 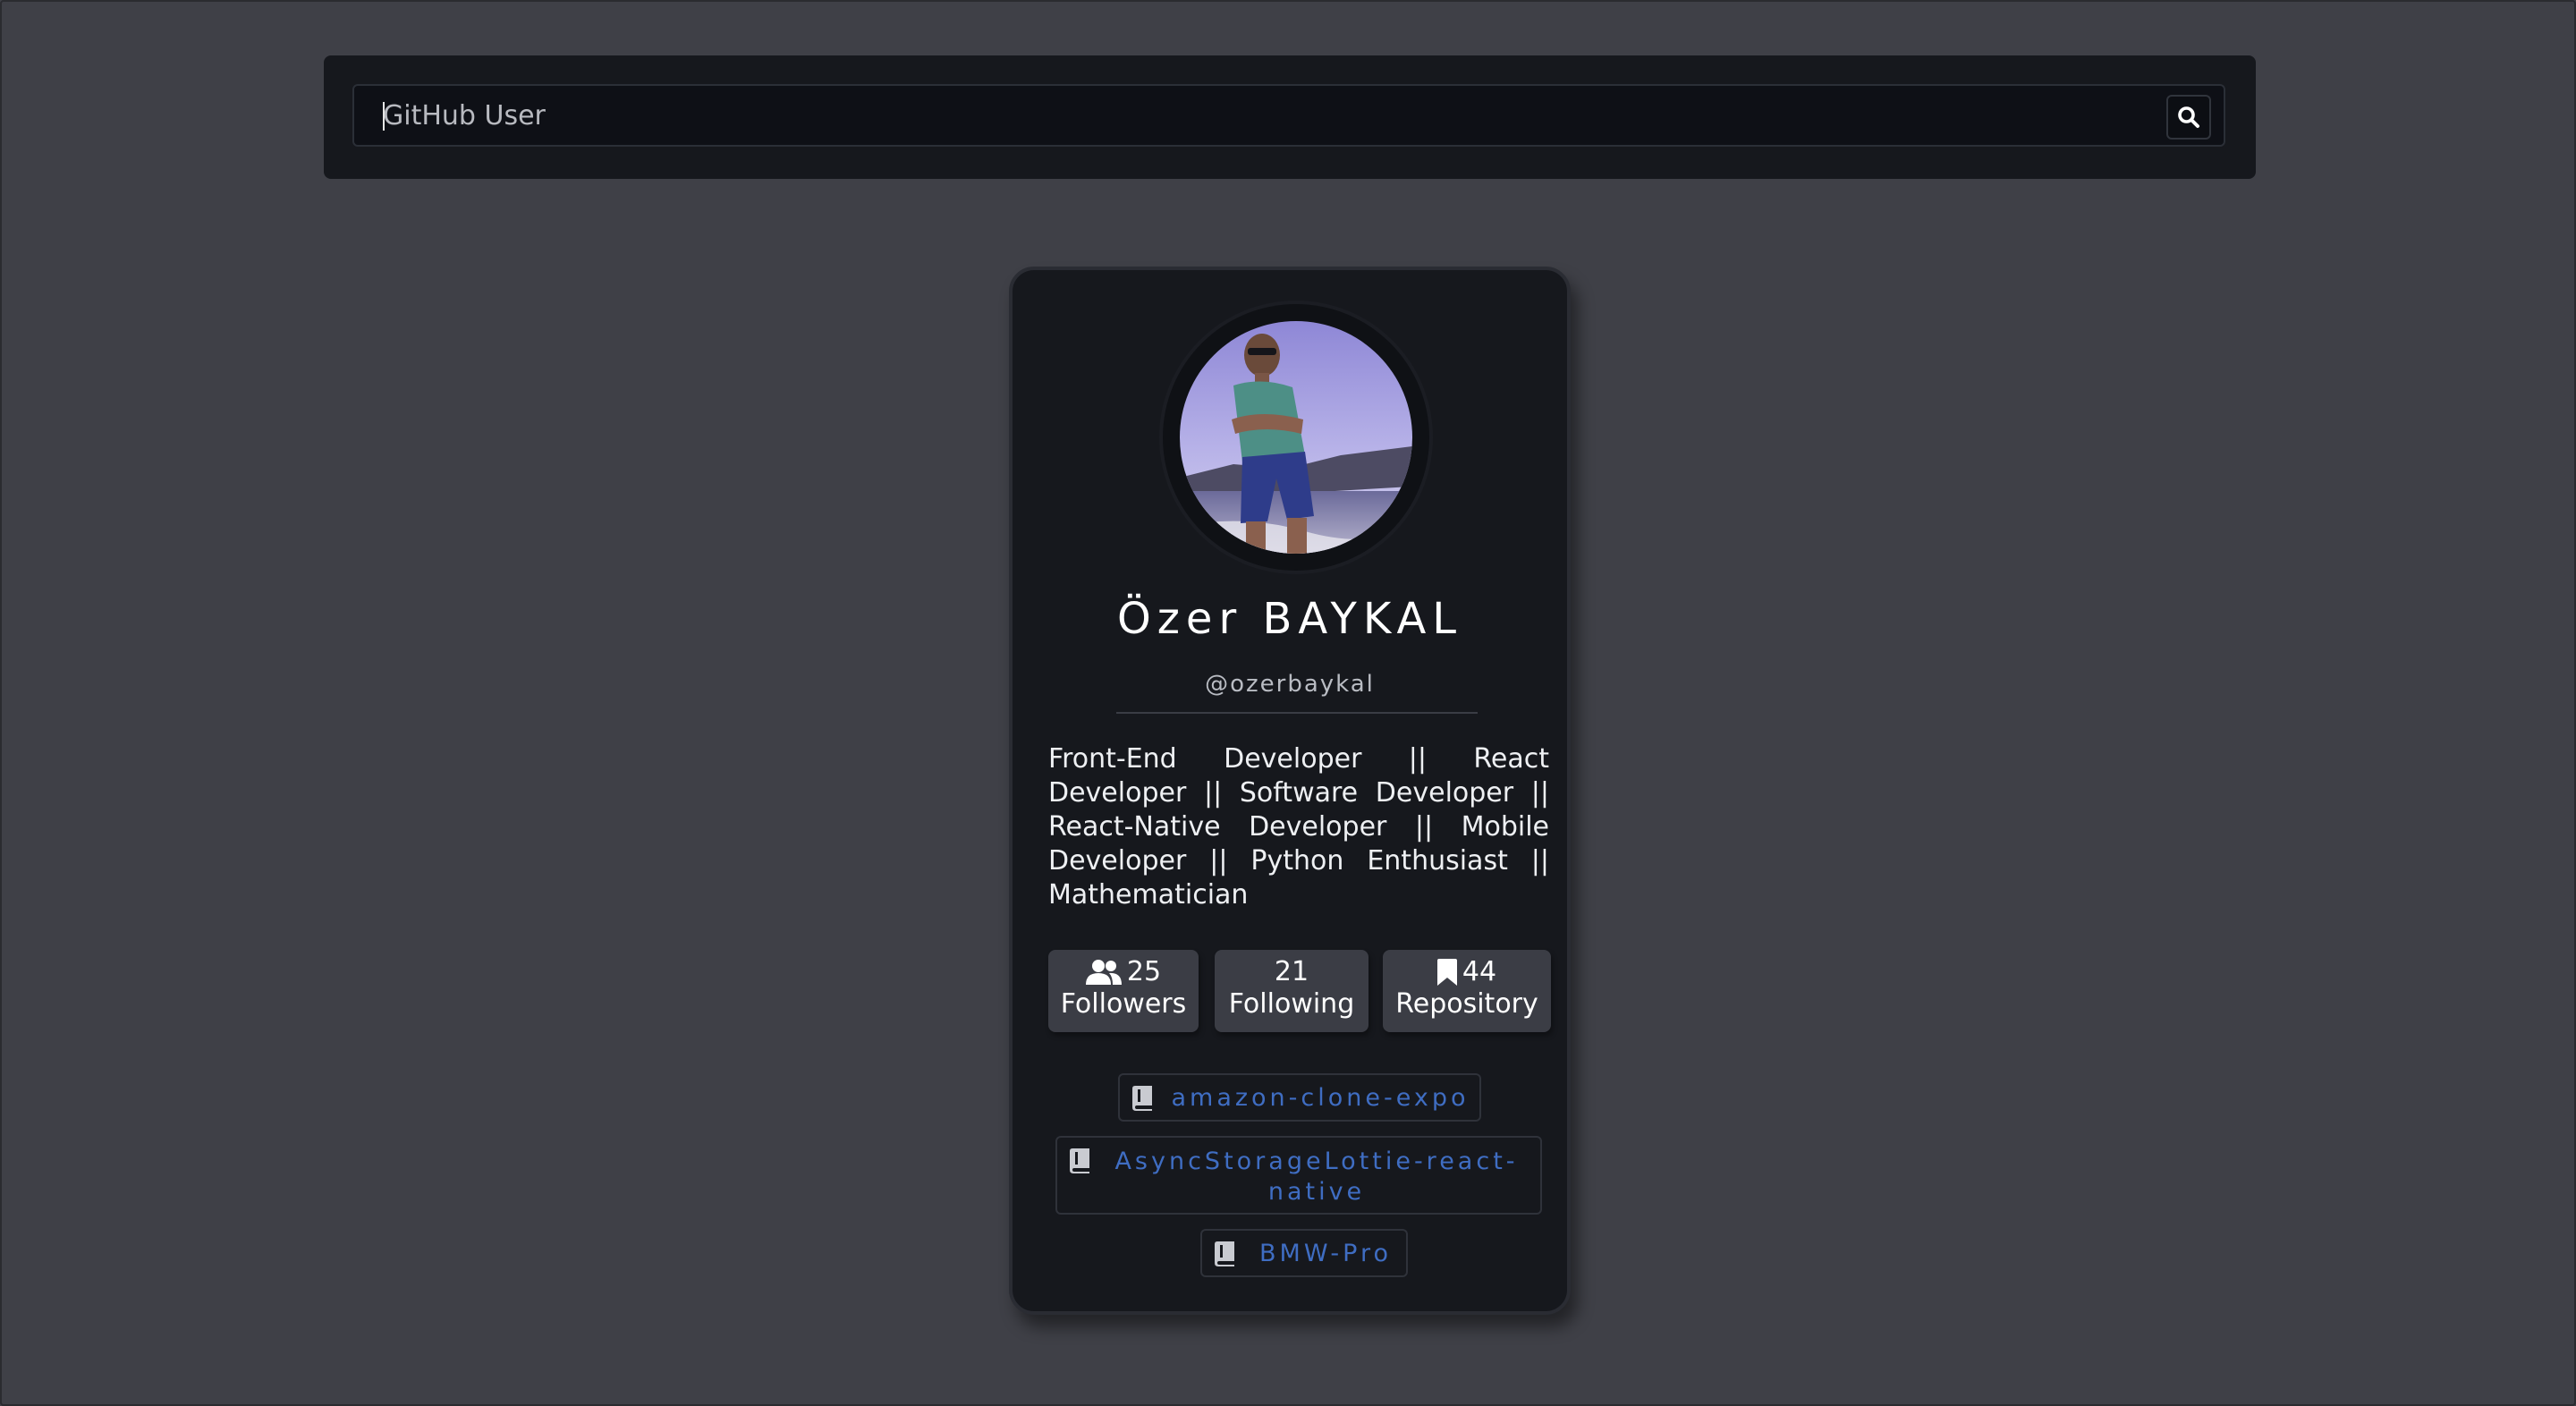 I want to click on repo-link: AsyncStorageLottie-react-native, so click(x=1298, y=1176).